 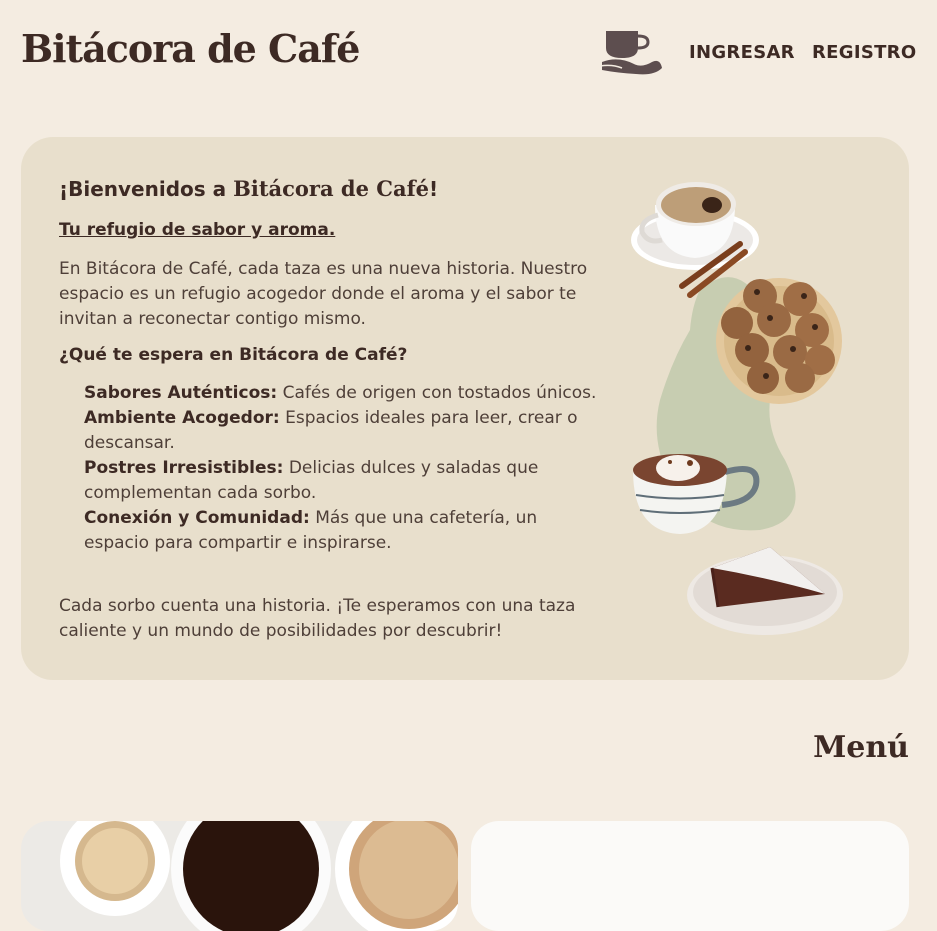 I want to click on welcome-title: ¡Bienvenidos a Bitácora de Café!, so click(x=248, y=188).